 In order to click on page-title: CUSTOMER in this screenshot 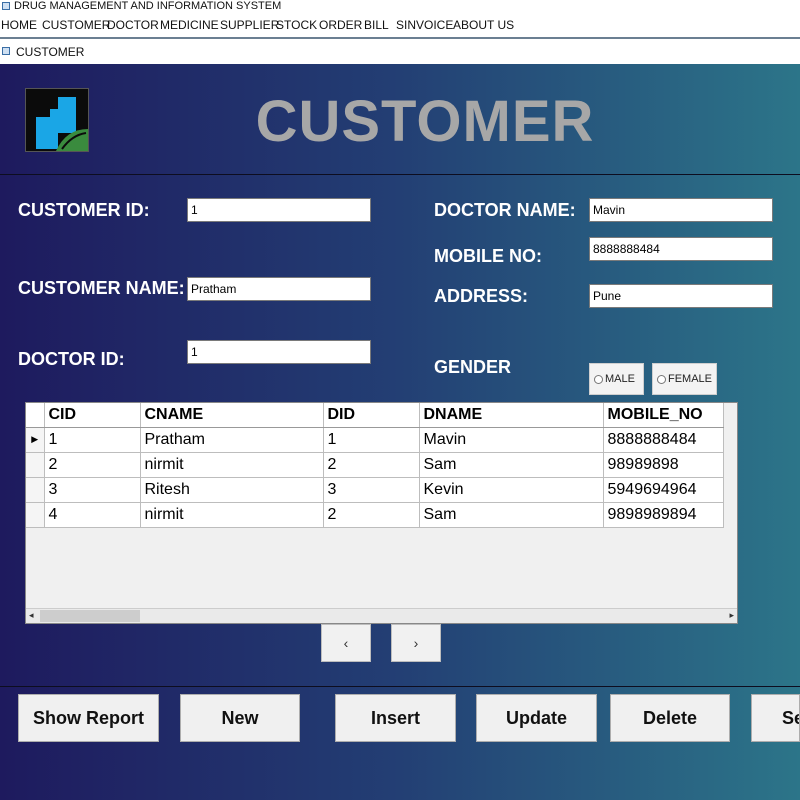, I will do `click(425, 121)`.